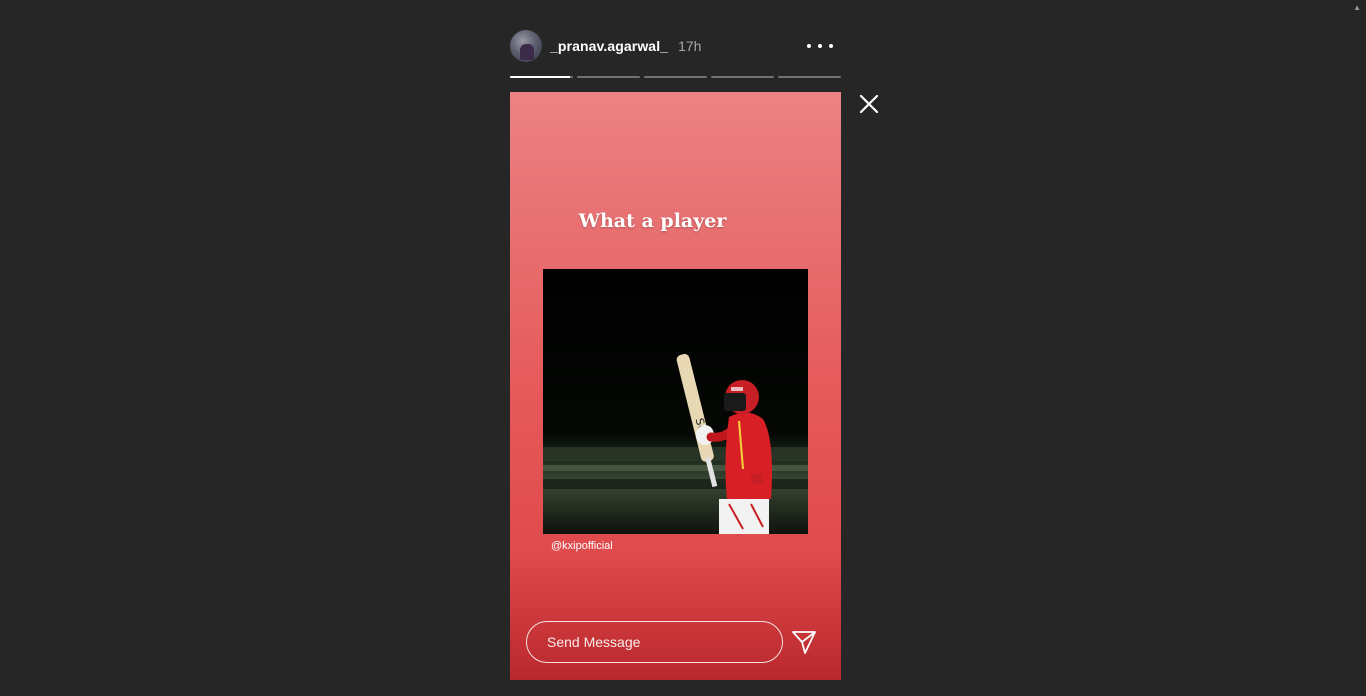 This screenshot has height=696, width=1366. Describe the element at coordinates (582, 546) in the screenshot. I see `mention-tag: @kxipofficial` at that location.